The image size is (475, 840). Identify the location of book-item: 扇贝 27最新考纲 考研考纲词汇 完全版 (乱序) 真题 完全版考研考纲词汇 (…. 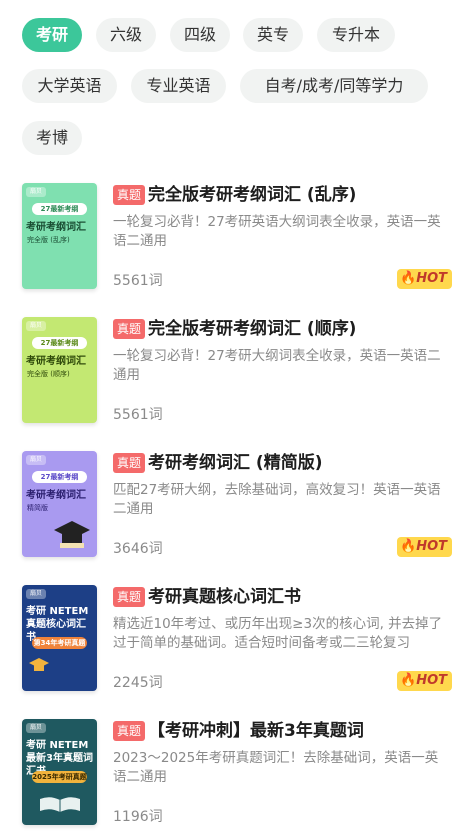
(237, 242).